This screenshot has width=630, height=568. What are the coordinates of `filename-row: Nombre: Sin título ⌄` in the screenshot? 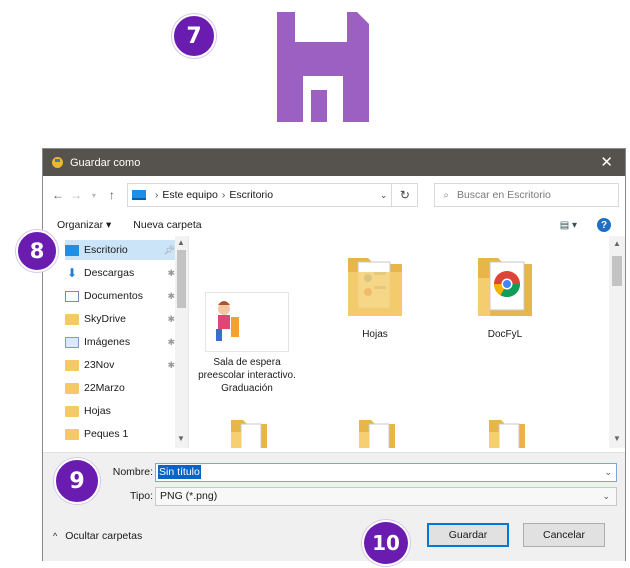 It's located at (334, 472).